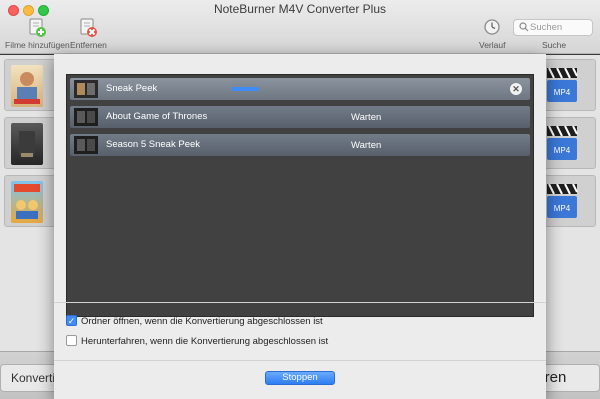 This screenshot has height=399, width=600. I want to click on film-remove-icon, so click(88, 28).